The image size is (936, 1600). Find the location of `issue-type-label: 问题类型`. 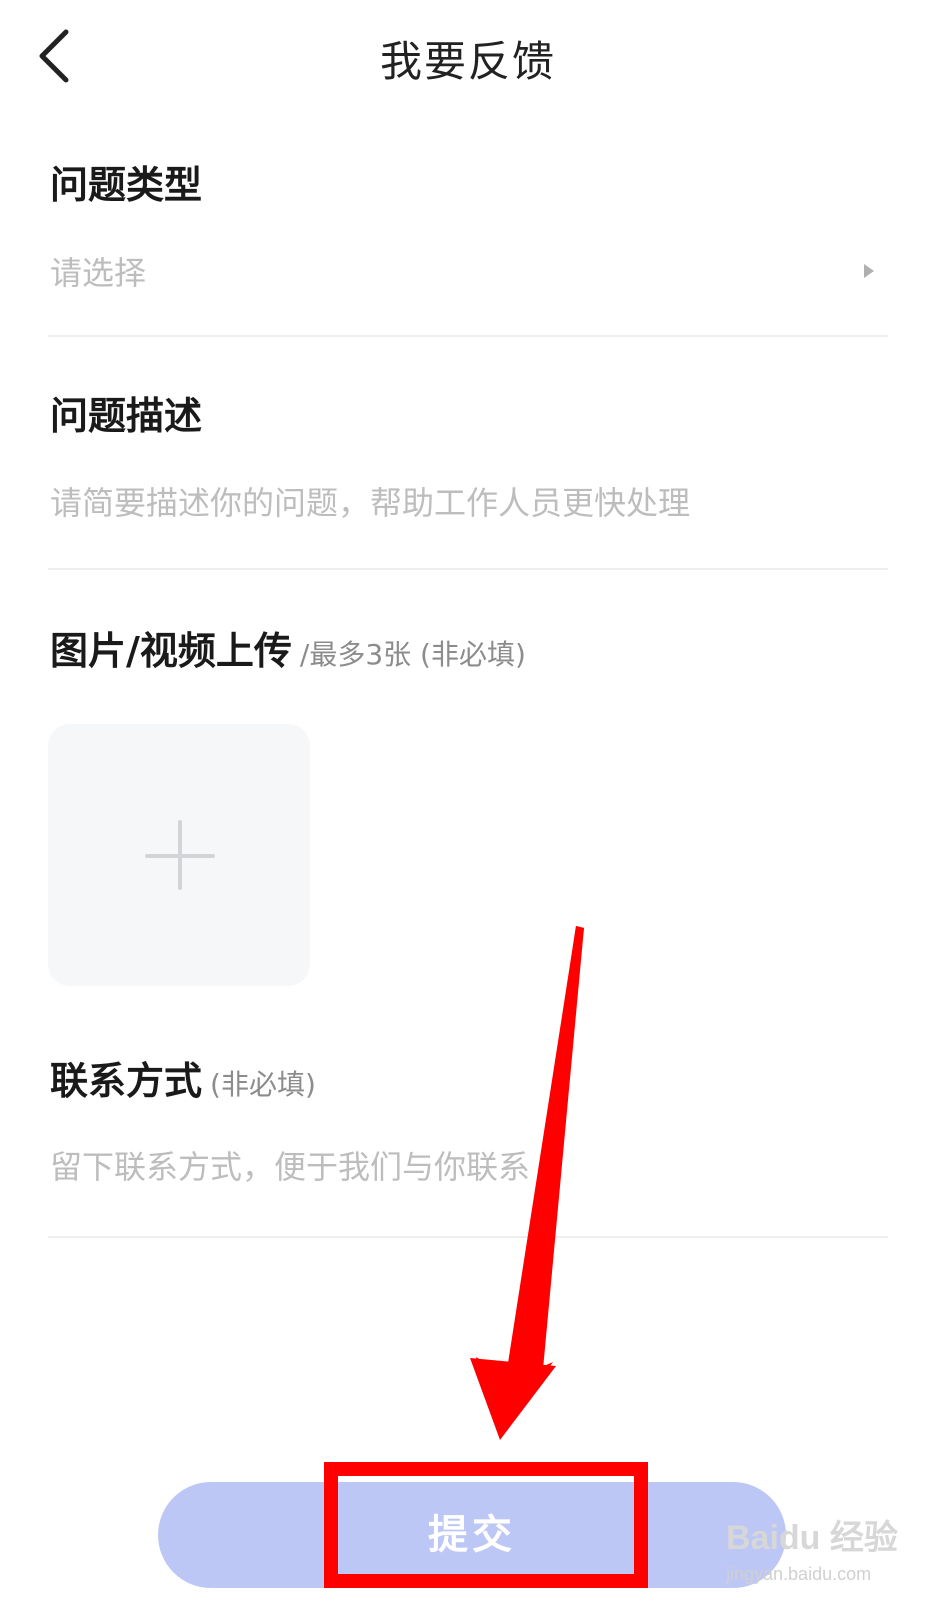

issue-type-label: 问题类型 is located at coordinates (126, 185).